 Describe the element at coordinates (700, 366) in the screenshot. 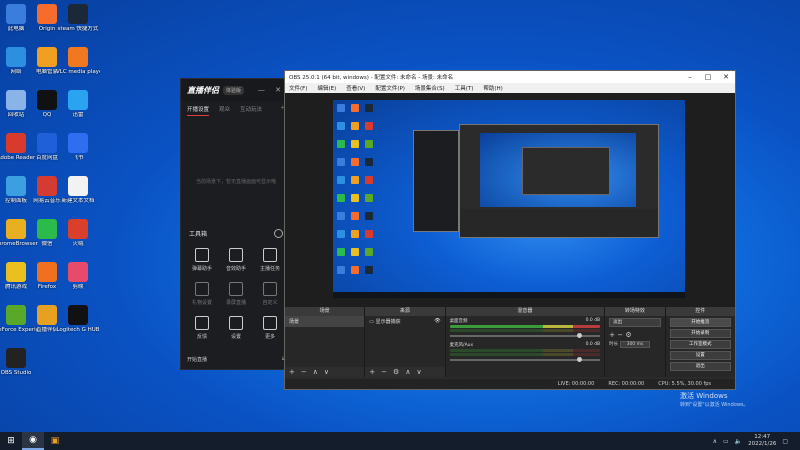

I see `exit-button: 退出` at that location.